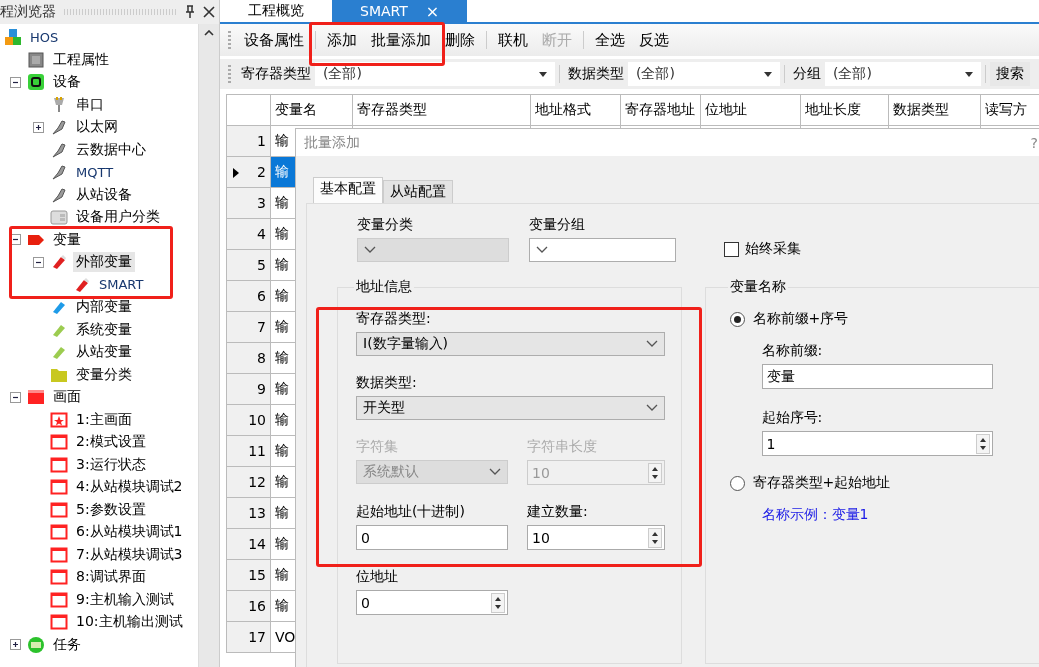 The image size is (1039, 667). Describe the element at coordinates (129, 487) in the screenshot. I see `tree-item: 4:从站模块调试2` at that location.